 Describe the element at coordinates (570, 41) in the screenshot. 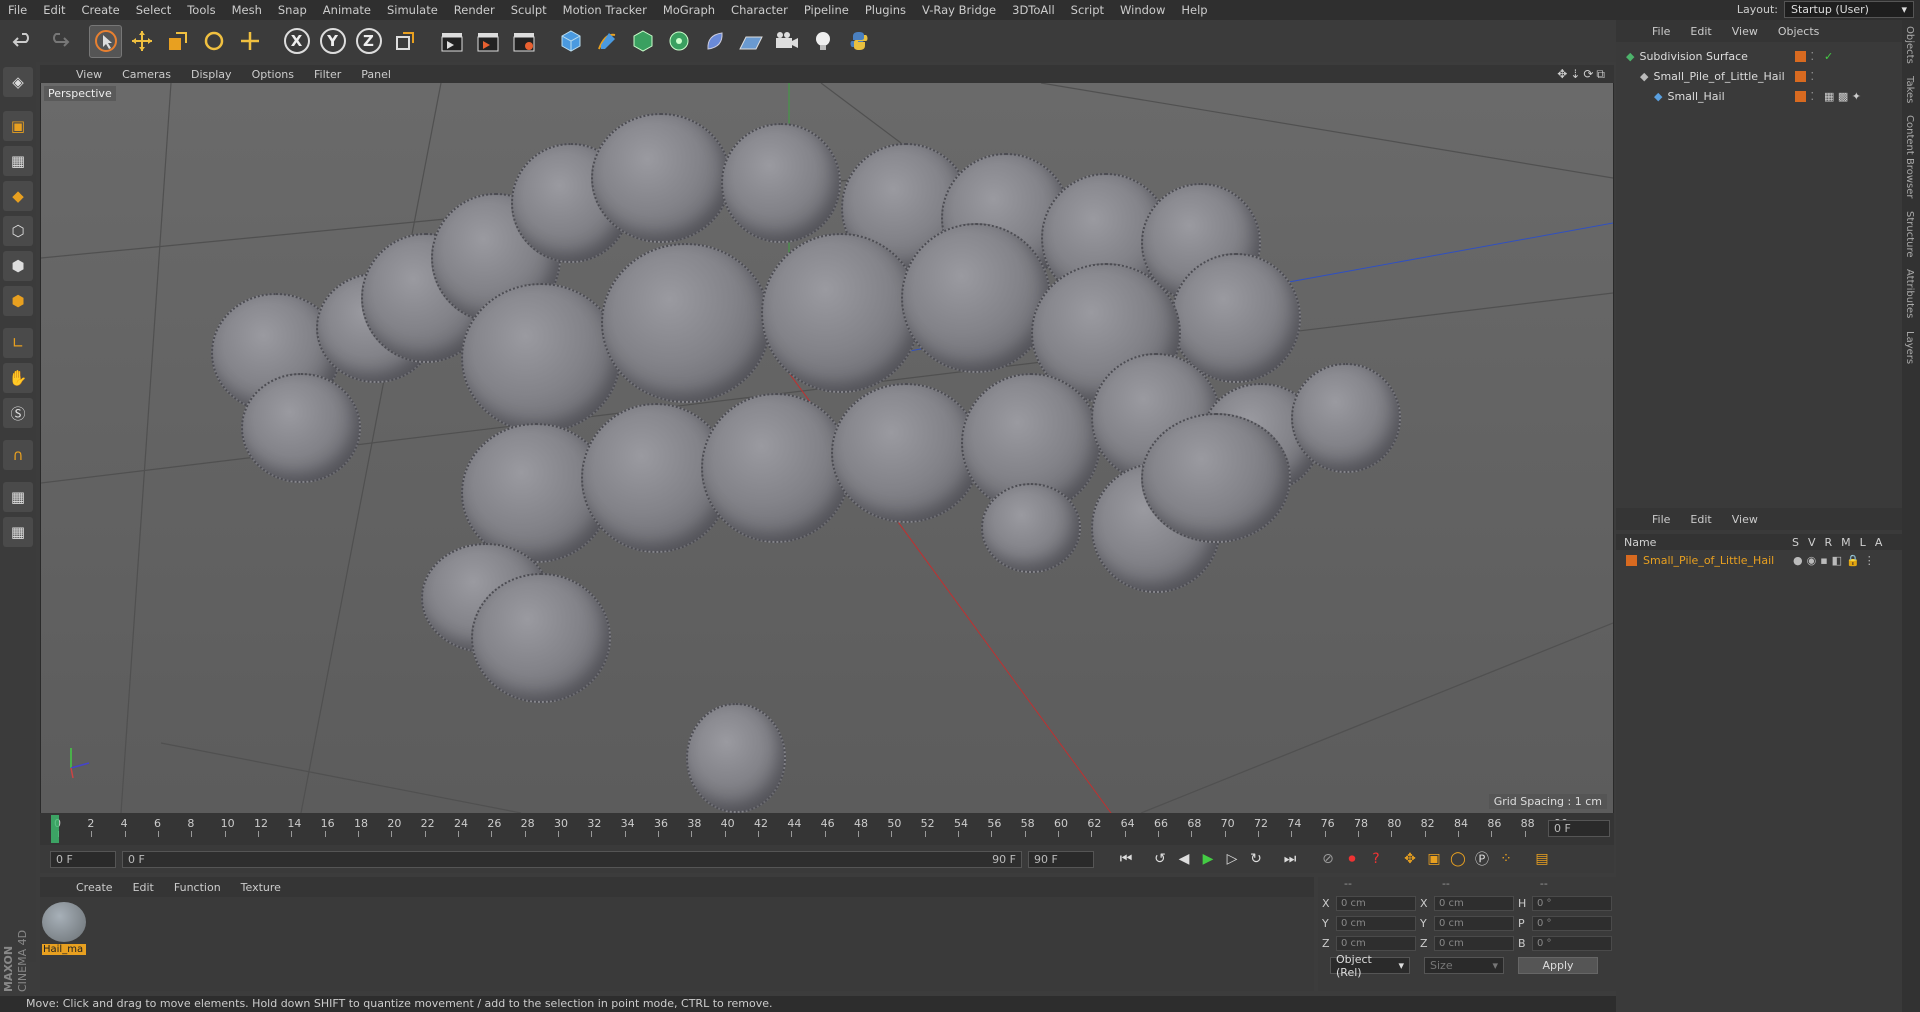

I see `cube-button` at that location.